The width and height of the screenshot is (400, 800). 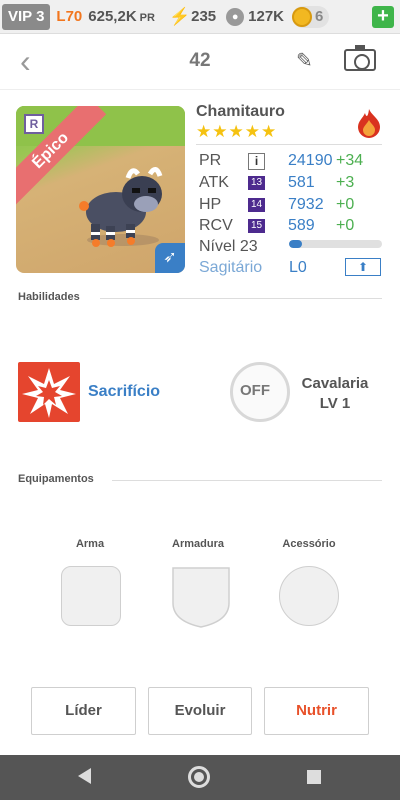 What do you see at coordinates (49, 297) in the screenshot?
I see `skills-title: Habilidades` at bounding box center [49, 297].